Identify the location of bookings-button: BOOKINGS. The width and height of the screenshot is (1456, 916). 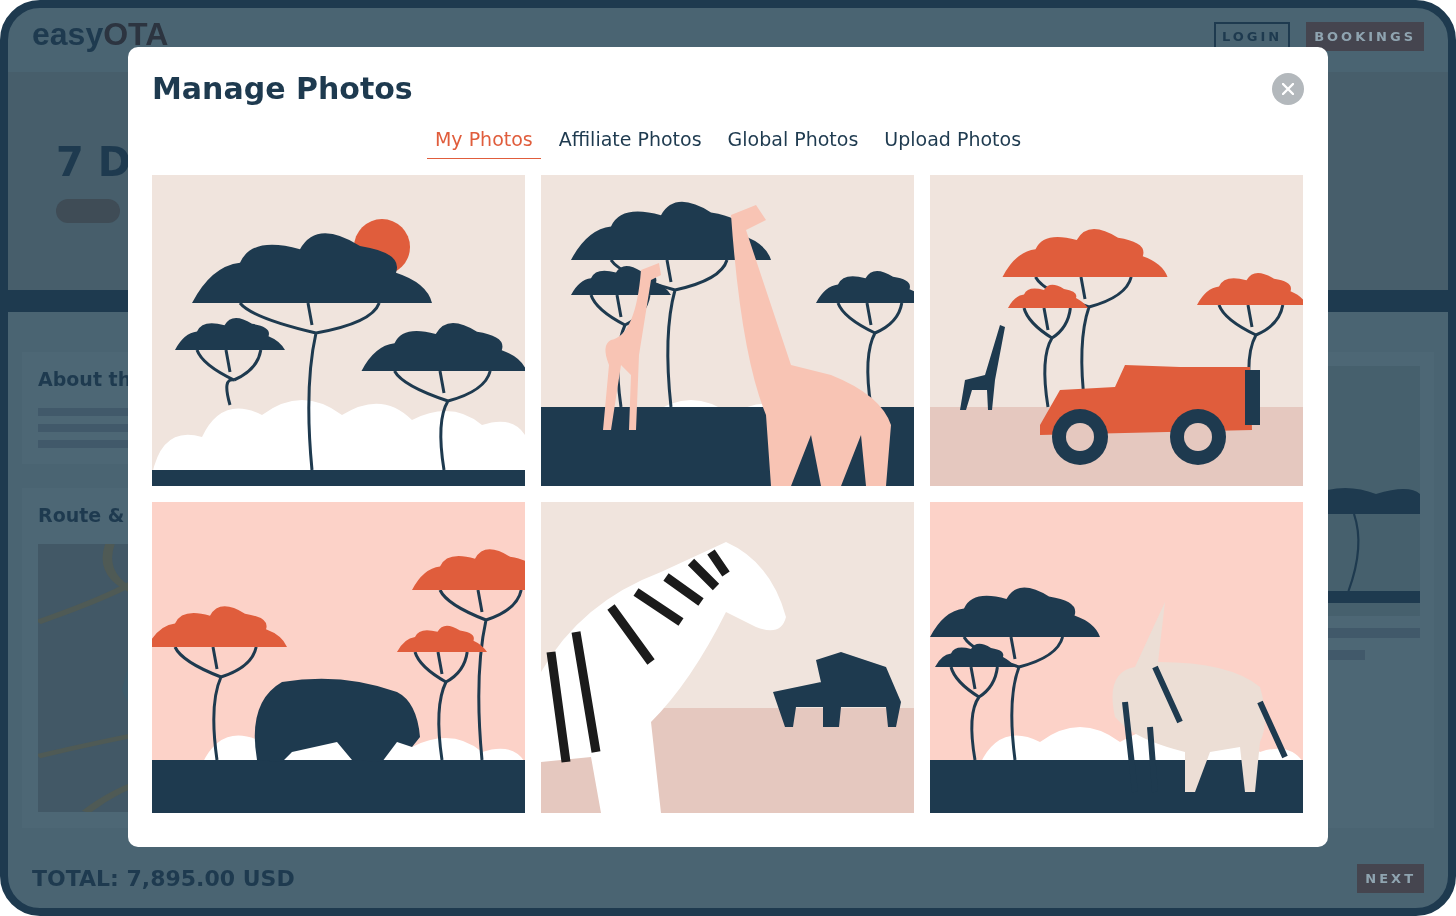
(1365, 36).